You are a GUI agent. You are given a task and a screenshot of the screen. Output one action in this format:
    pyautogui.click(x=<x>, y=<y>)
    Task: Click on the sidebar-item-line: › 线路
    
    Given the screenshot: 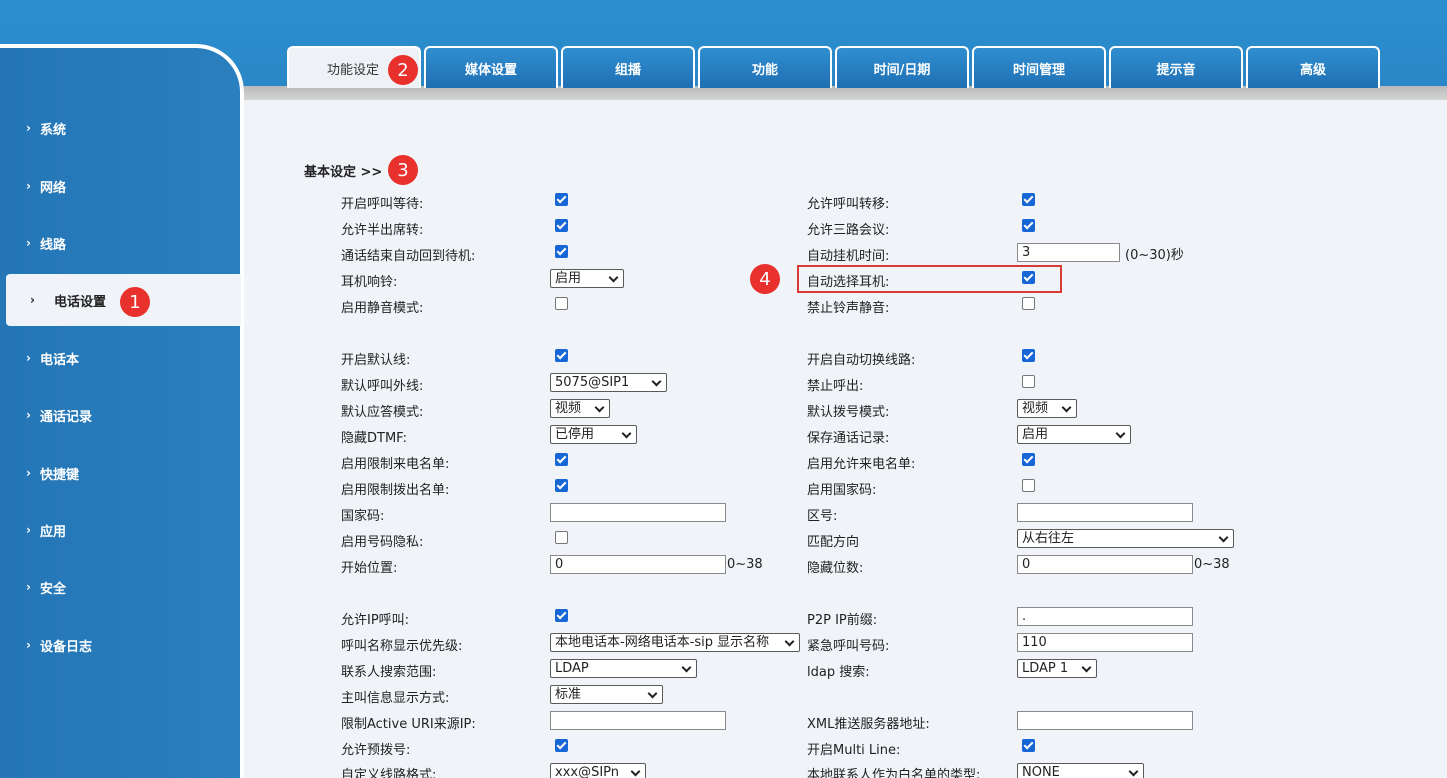 What is the action you would take?
    pyautogui.click(x=120, y=243)
    